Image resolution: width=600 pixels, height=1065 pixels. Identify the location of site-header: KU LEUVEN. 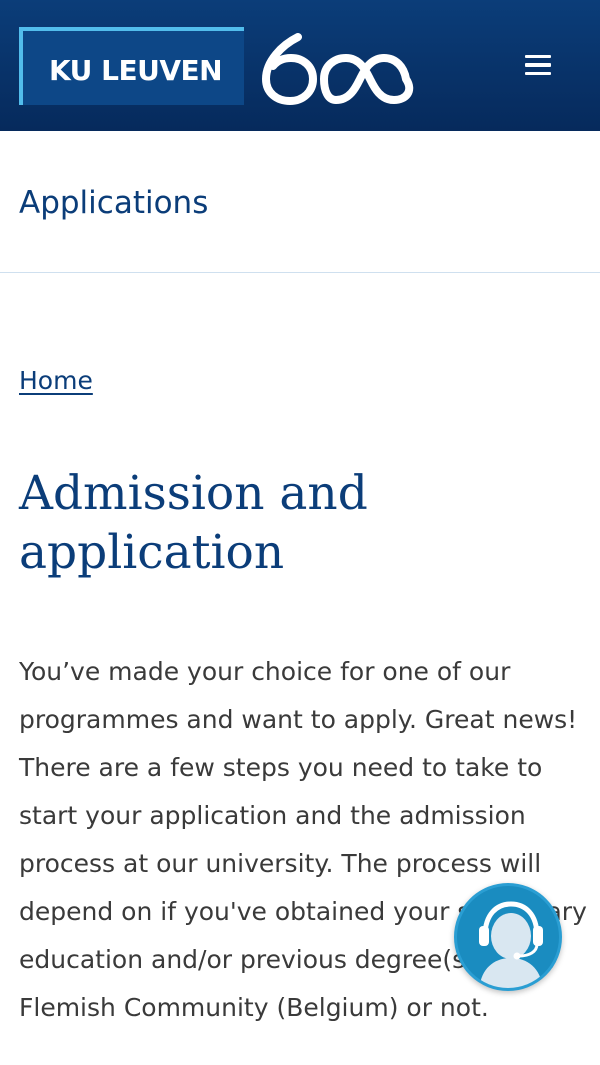
(300, 65).